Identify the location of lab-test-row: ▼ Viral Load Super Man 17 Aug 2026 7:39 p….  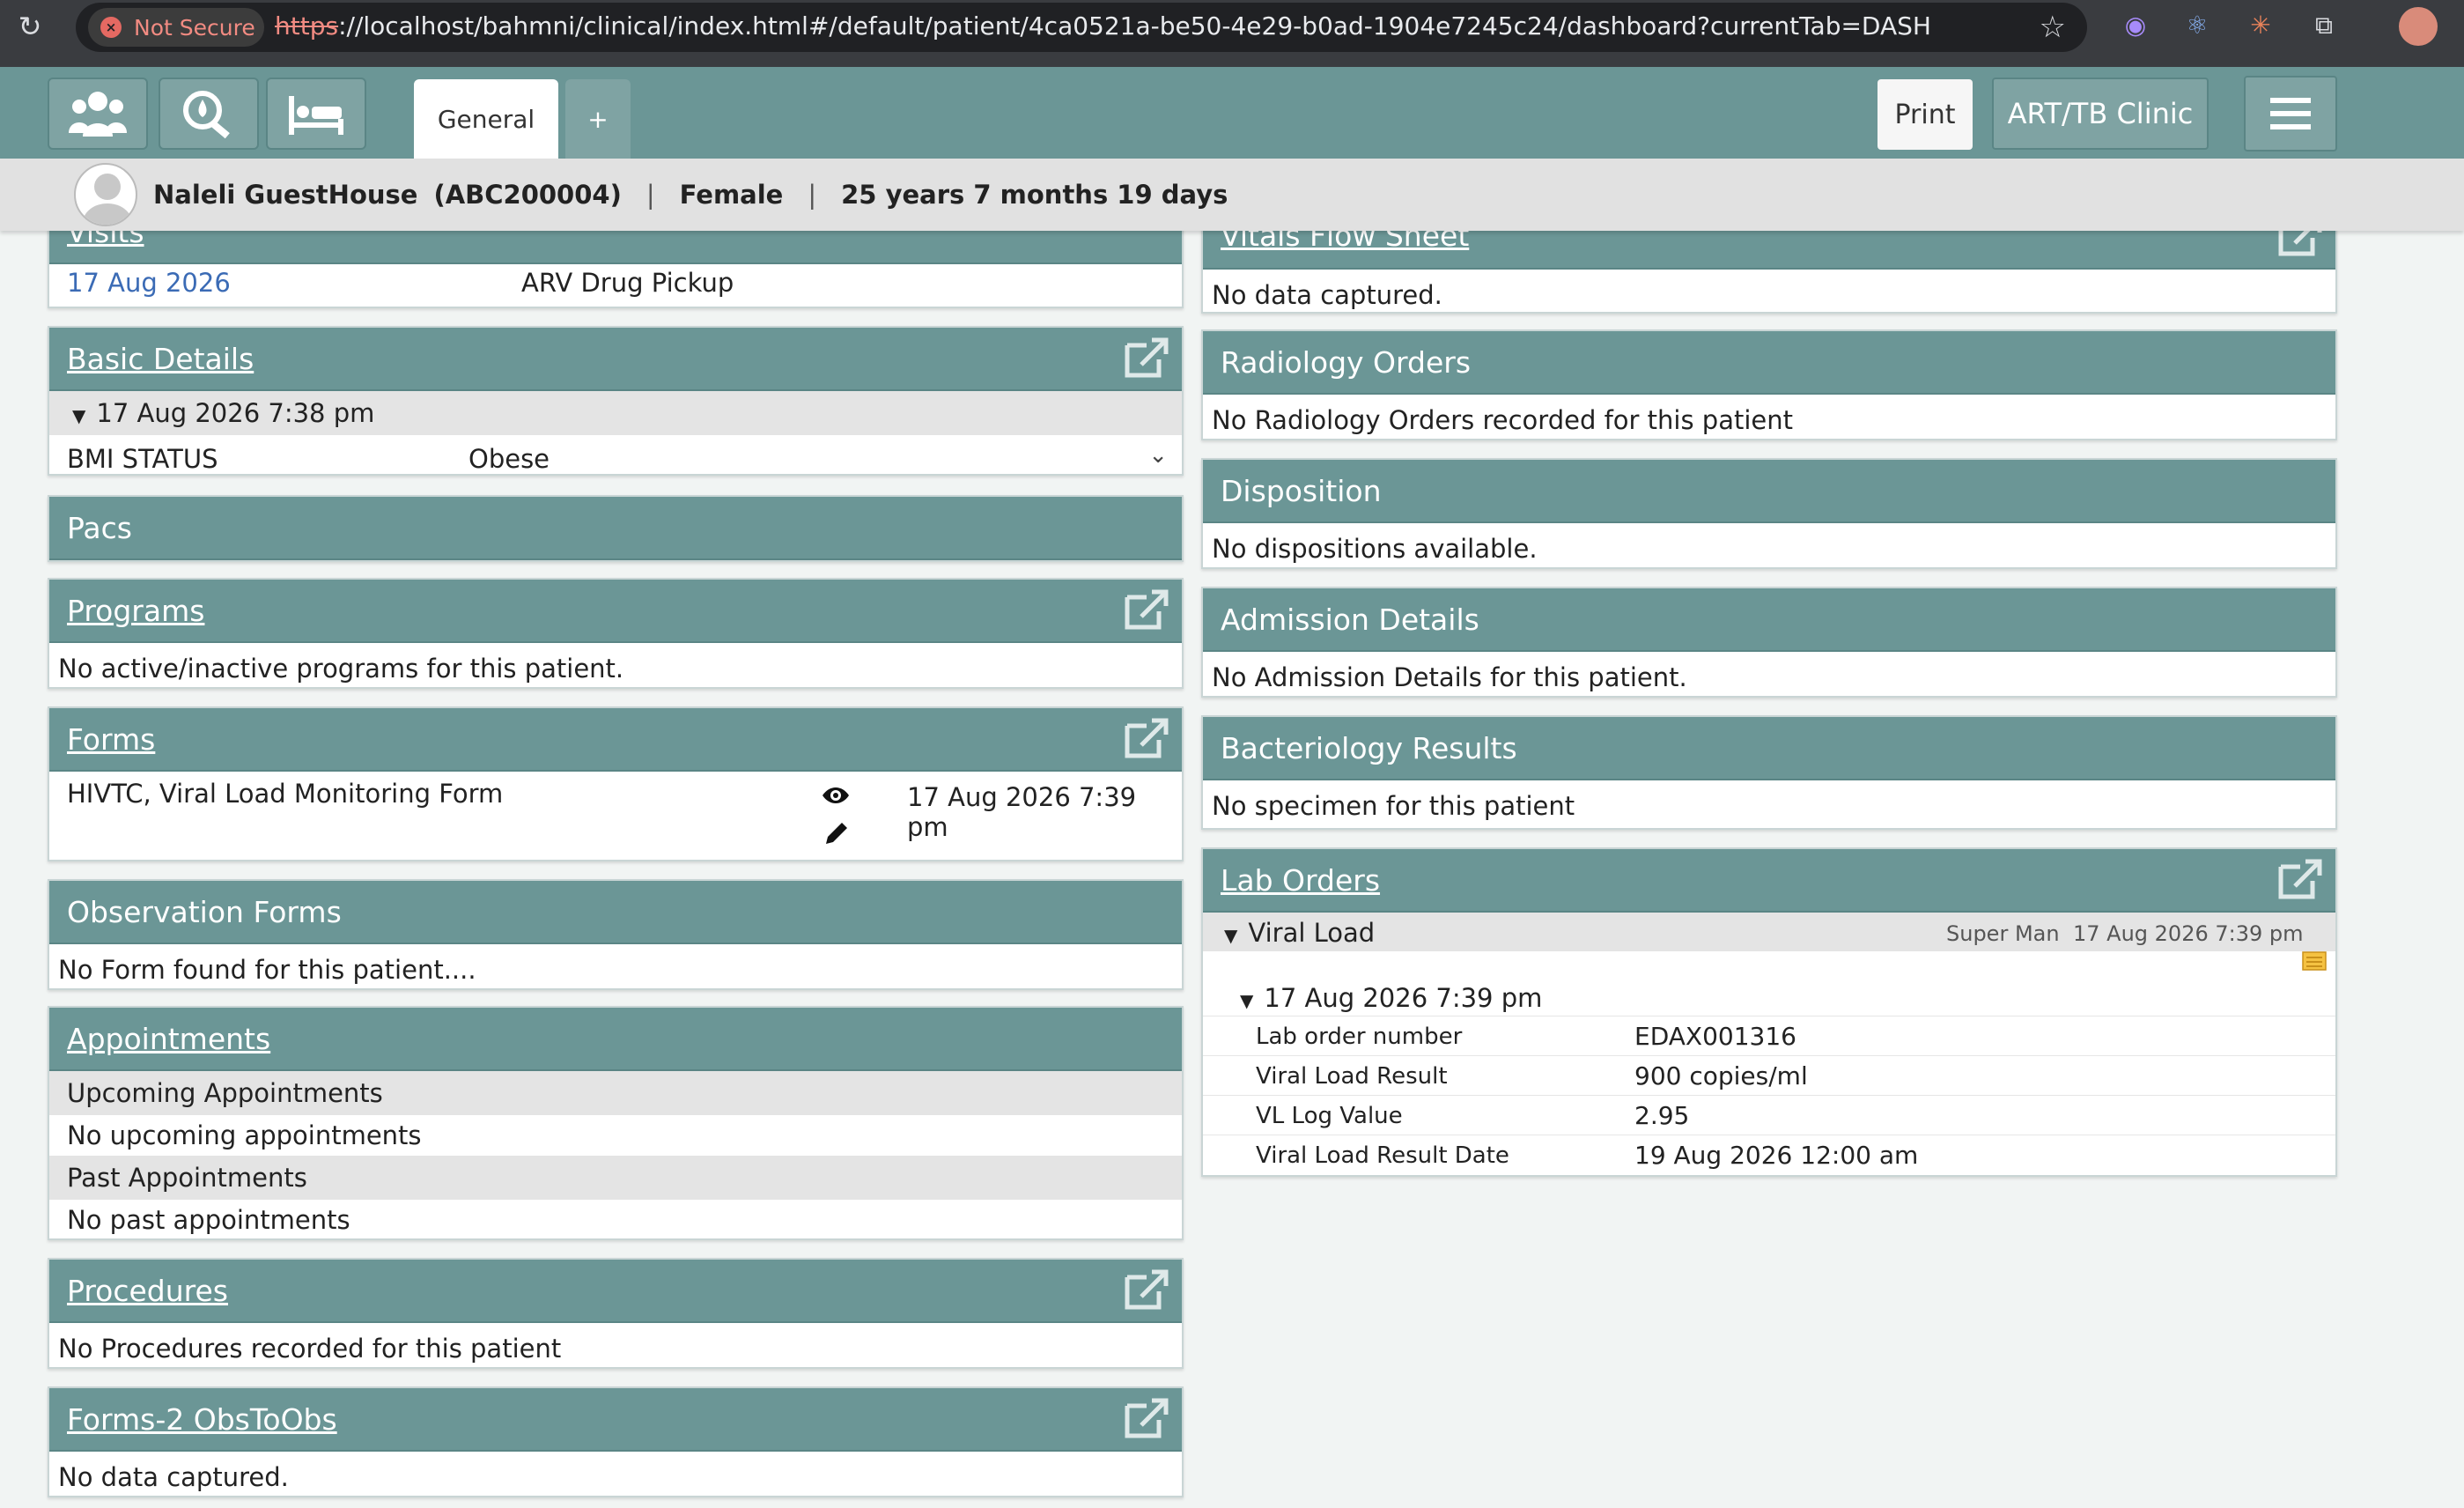
(1769, 932).